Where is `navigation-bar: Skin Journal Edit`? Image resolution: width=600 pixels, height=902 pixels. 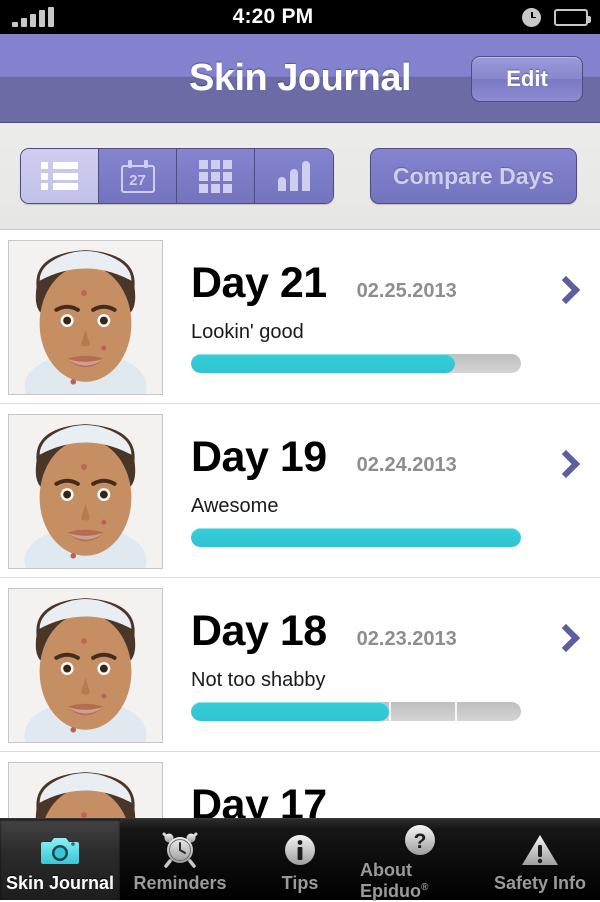
navigation-bar: Skin Journal Edit is located at coordinates (300, 78).